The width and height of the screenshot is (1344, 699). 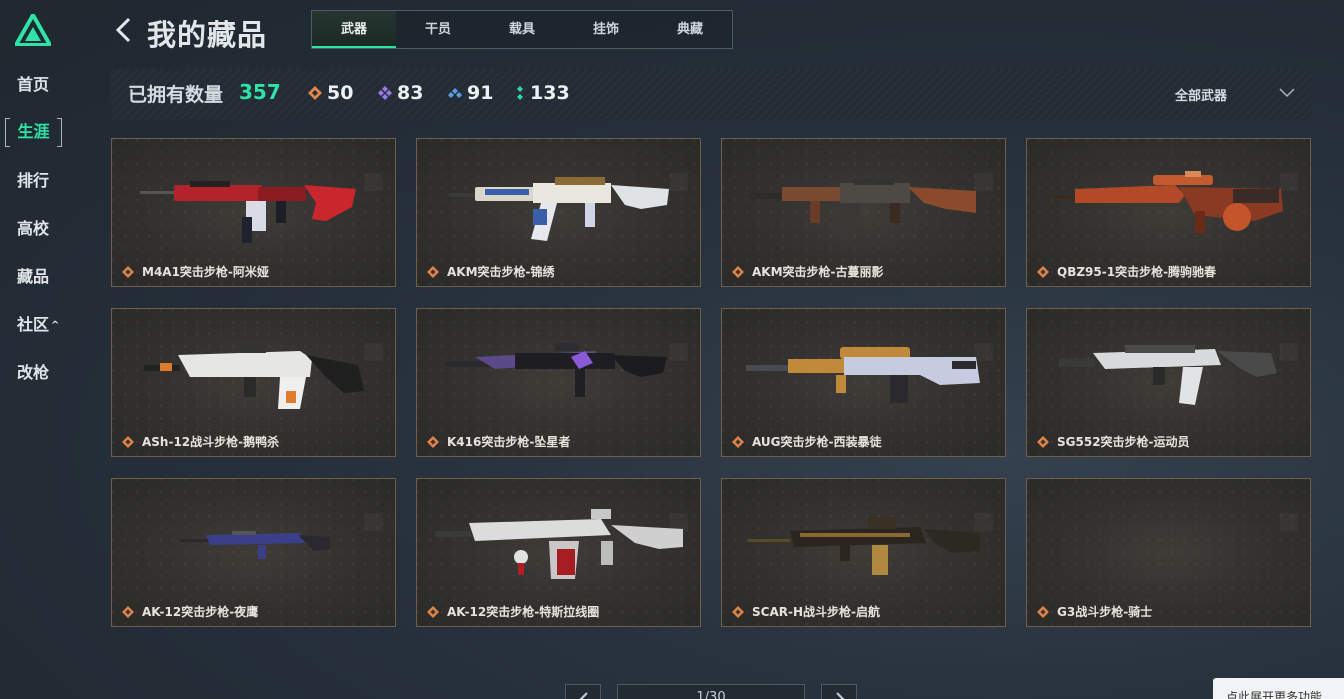 What do you see at coordinates (1287, 92) in the screenshot?
I see `chevron-down-icon` at bounding box center [1287, 92].